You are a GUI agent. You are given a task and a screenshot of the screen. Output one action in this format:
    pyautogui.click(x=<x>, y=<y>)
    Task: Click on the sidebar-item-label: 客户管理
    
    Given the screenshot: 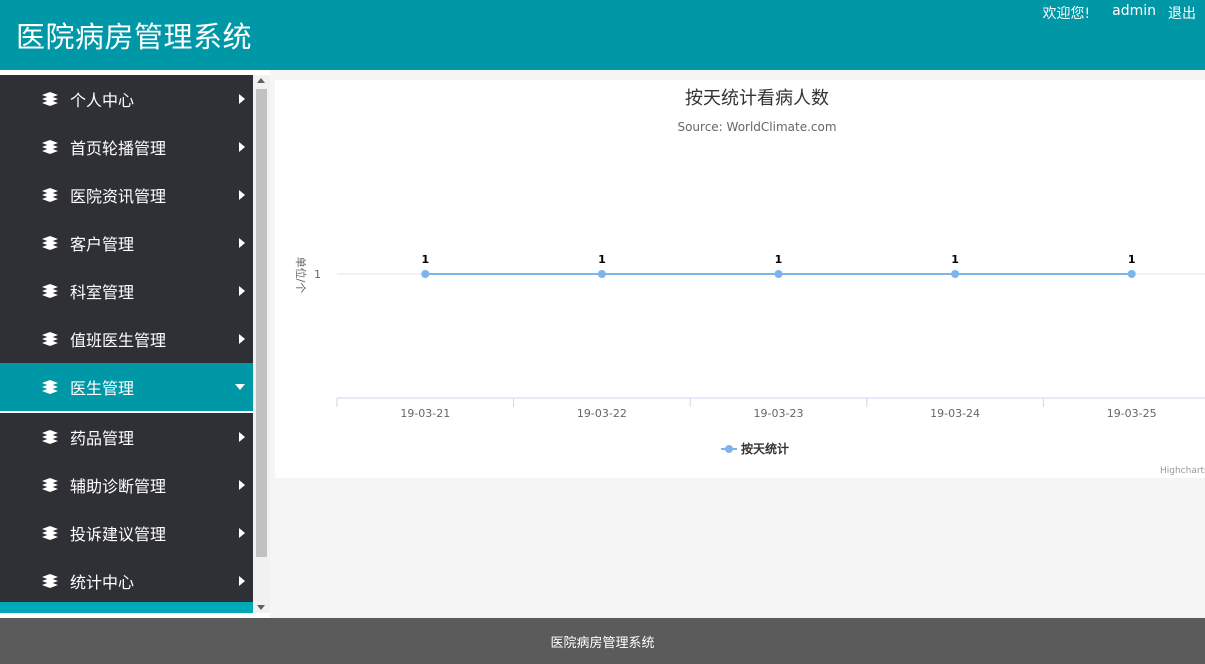 What is the action you would take?
    pyautogui.click(x=102, y=244)
    